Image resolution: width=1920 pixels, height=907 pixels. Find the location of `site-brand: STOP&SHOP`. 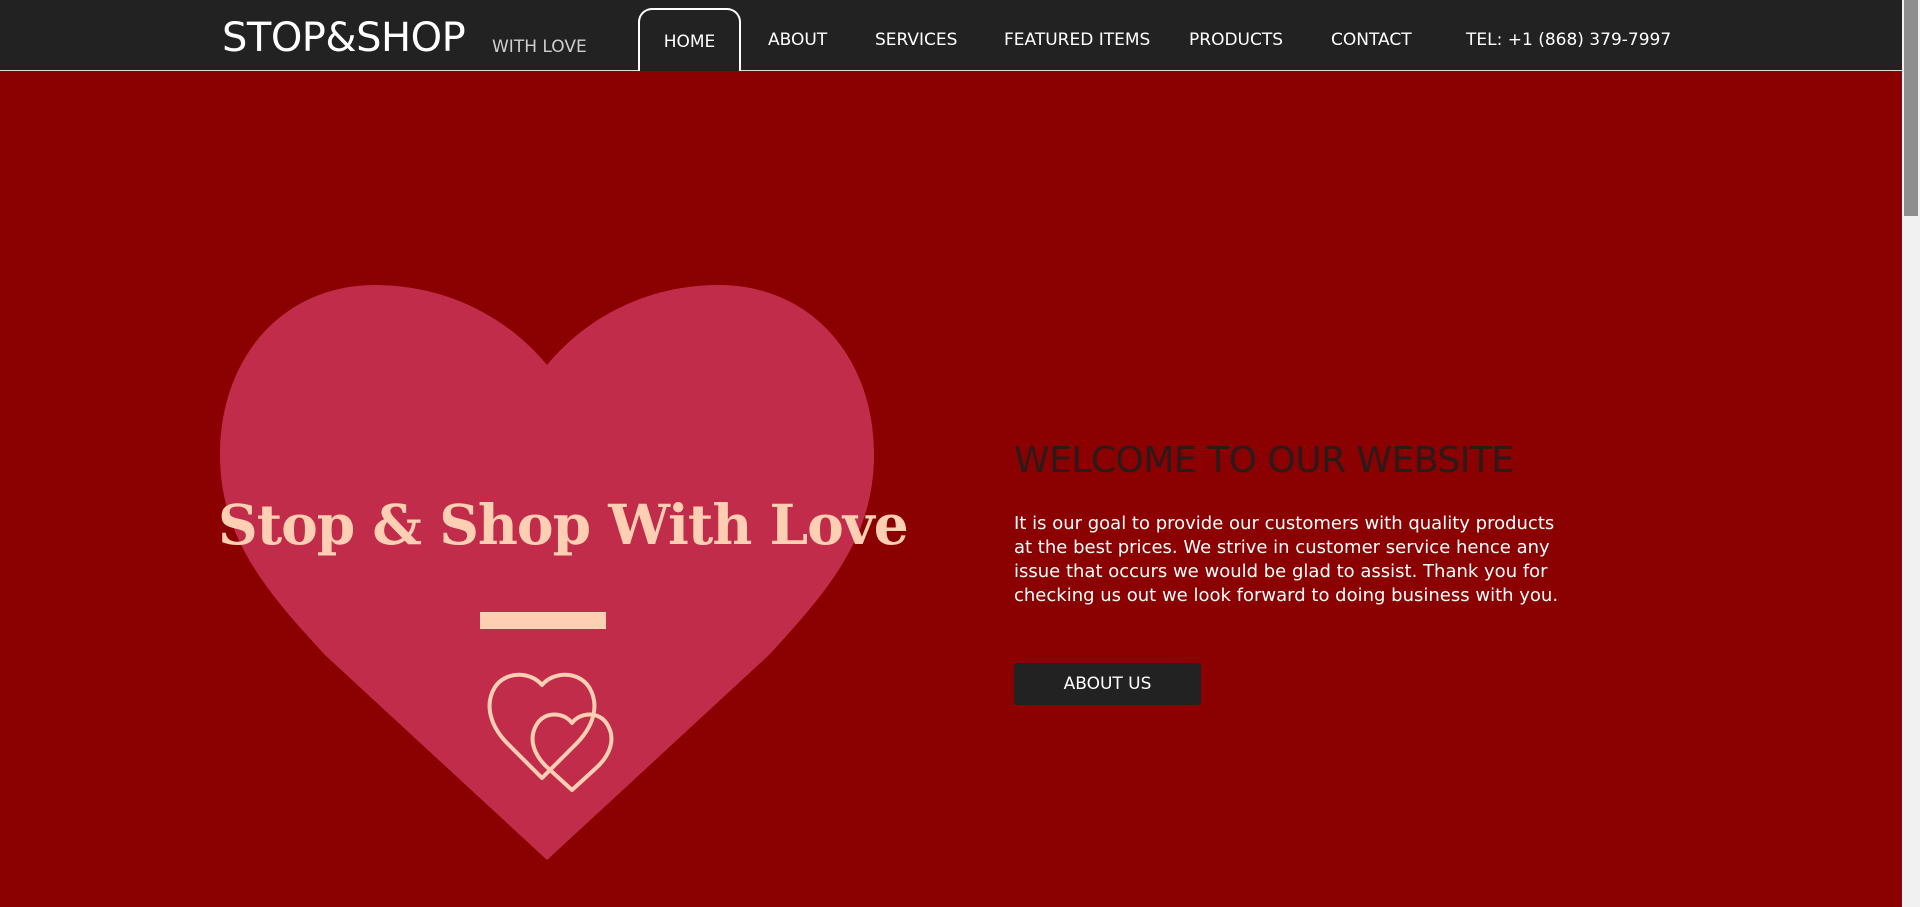

site-brand: STOP&SHOP is located at coordinates (344, 38).